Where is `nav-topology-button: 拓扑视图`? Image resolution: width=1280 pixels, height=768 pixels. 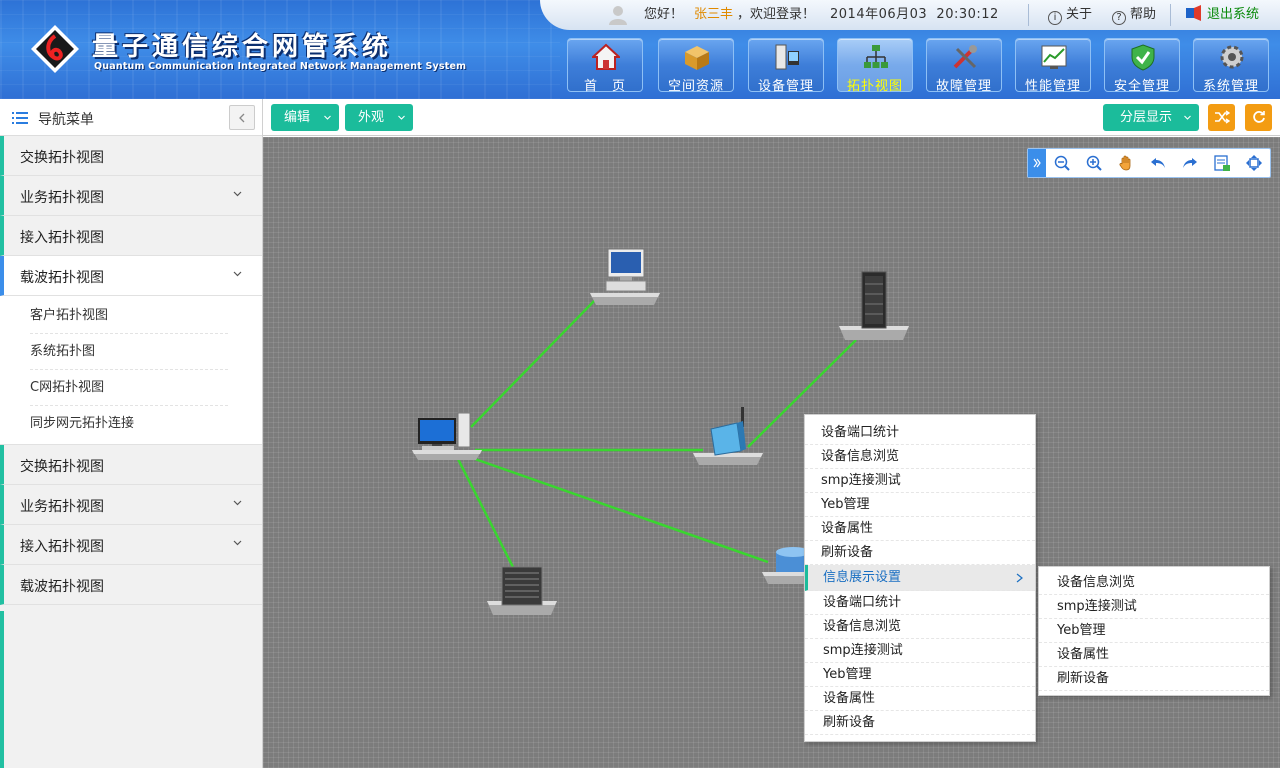
nav-topology-button: 拓扑视图 is located at coordinates (875, 66).